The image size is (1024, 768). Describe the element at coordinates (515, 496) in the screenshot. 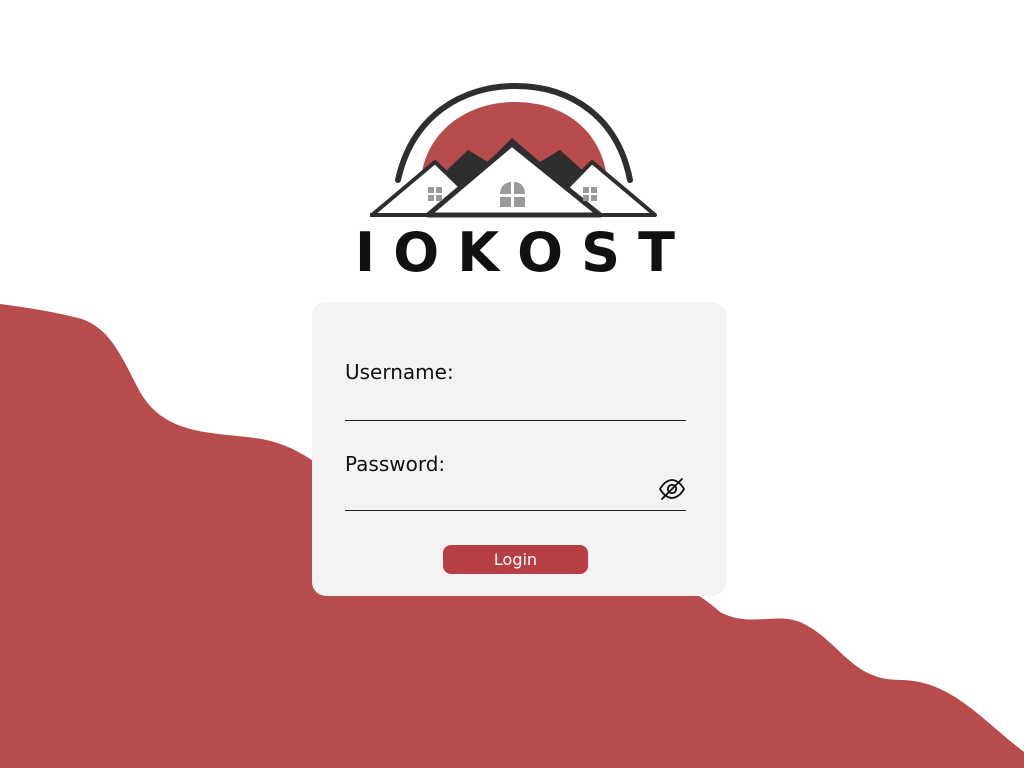

I see `password-input` at that location.